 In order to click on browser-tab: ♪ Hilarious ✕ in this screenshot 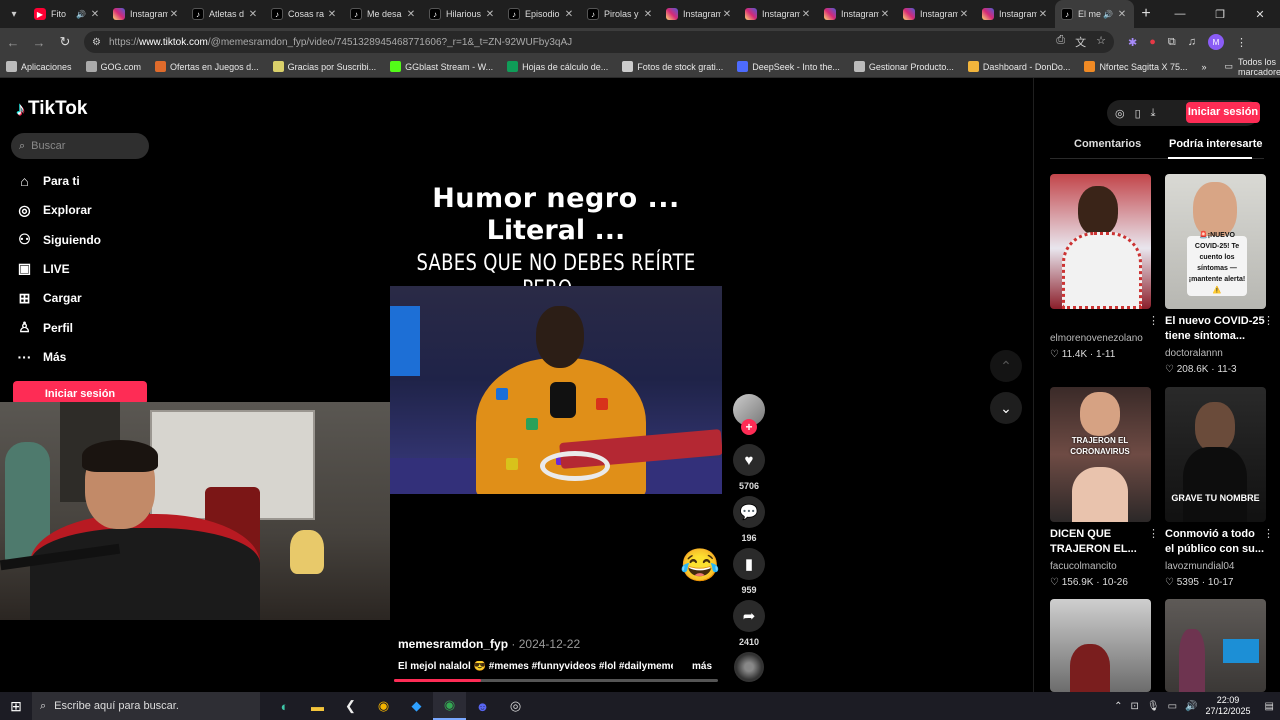, I will do `click(462, 14)`.